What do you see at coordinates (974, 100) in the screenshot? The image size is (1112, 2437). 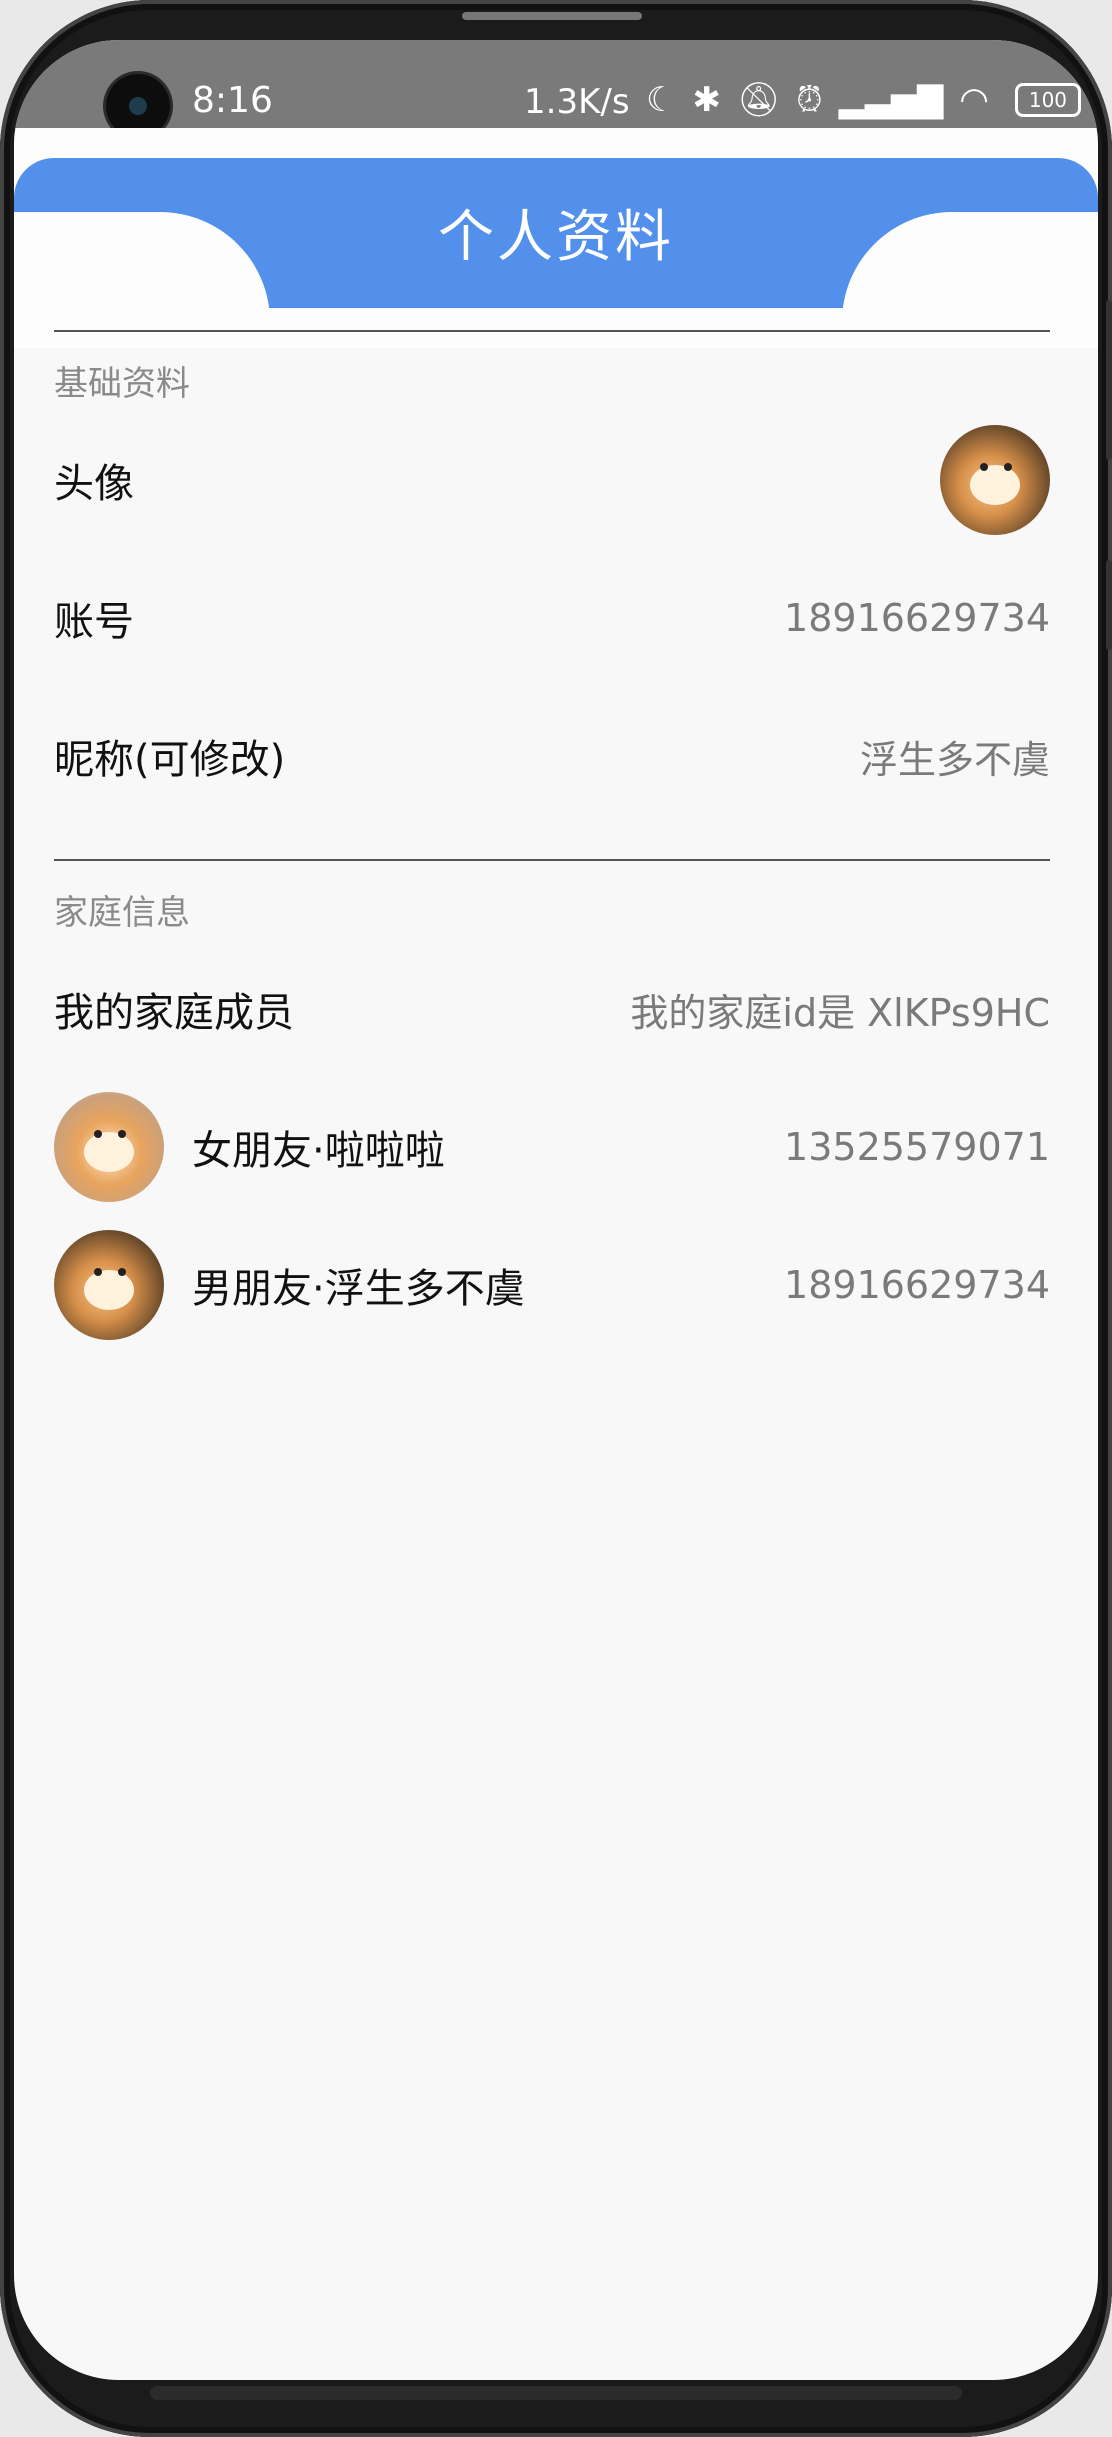 I see `wifi-icon: ◠` at bounding box center [974, 100].